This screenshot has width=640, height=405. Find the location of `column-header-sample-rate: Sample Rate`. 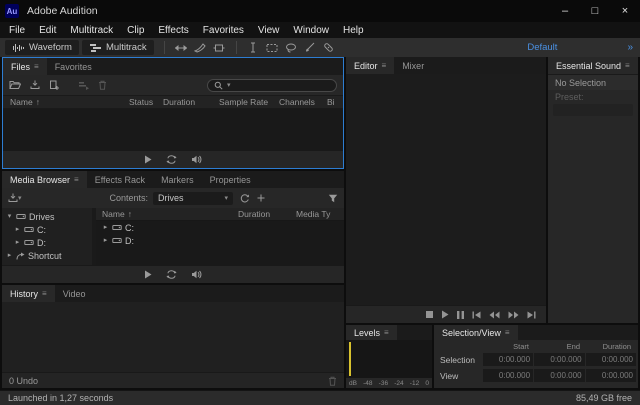

column-header-sample-rate: Sample Rate is located at coordinates (249, 102).